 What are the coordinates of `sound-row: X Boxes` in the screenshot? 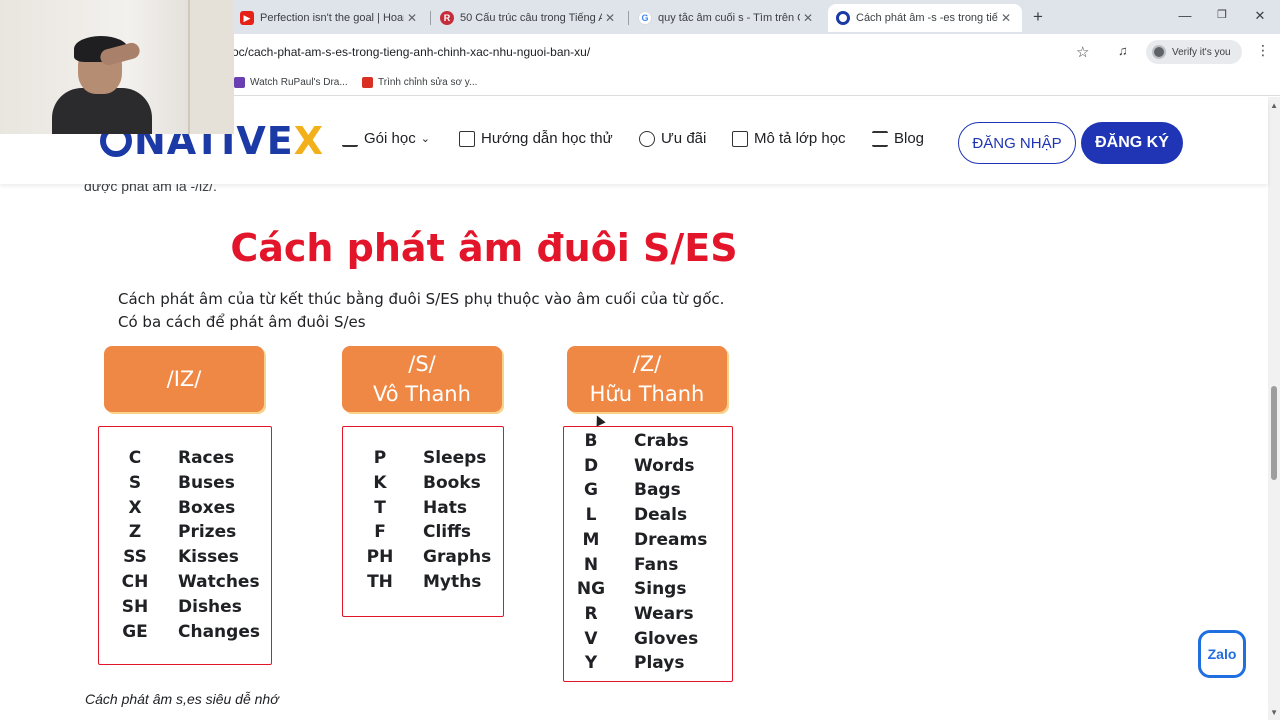 It's located at (169, 508).